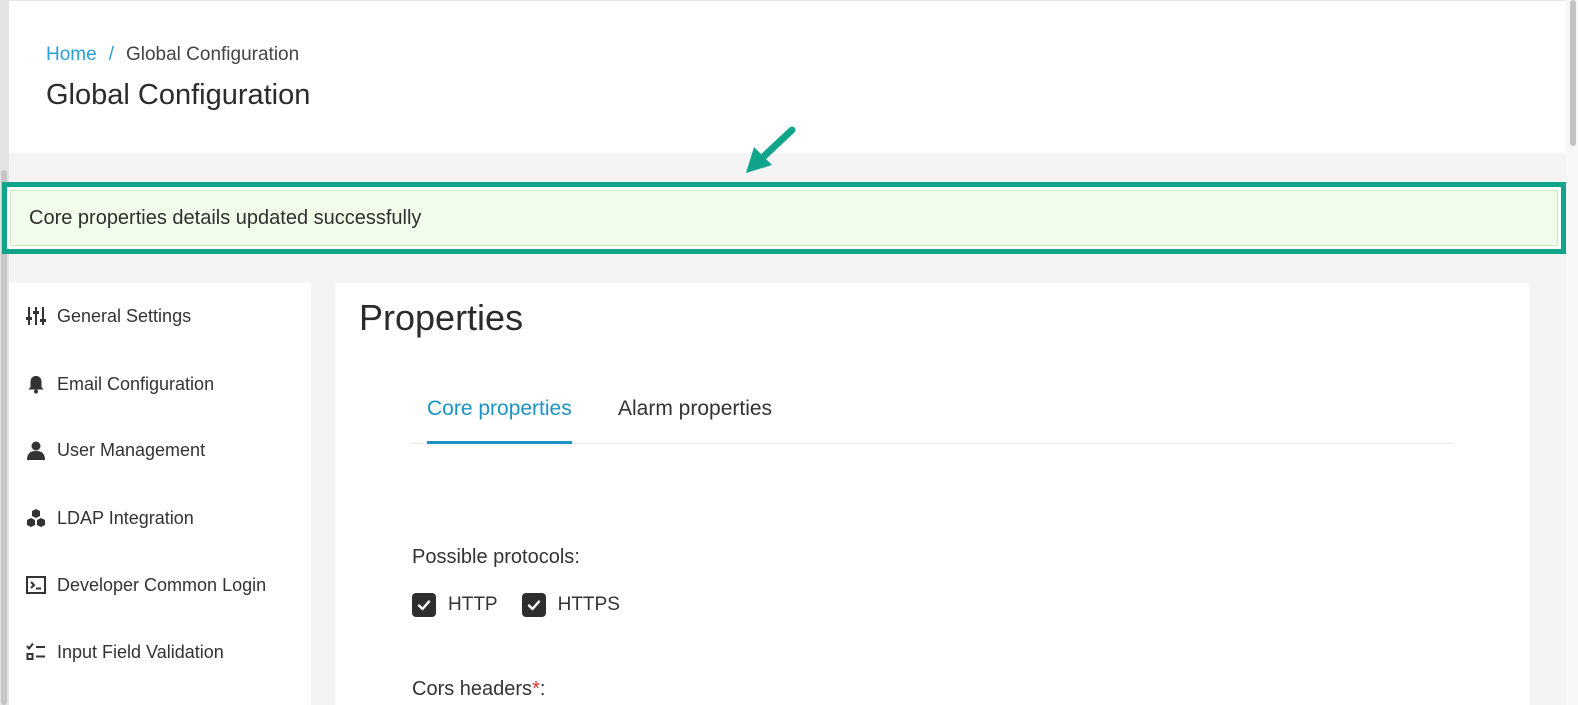 The width and height of the screenshot is (1578, 705). I want to click on tab-core-properties: Core properties, so click(499, 415).